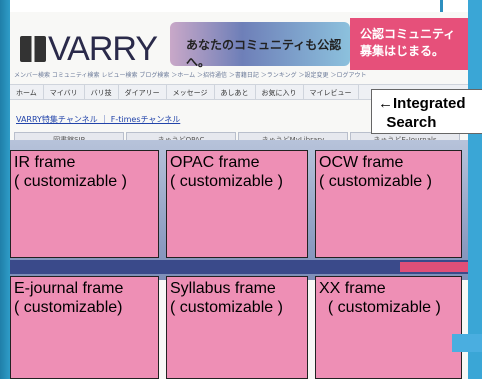  I want to click on xx-frame: XX frame ( customizable ), so click(388, 327).